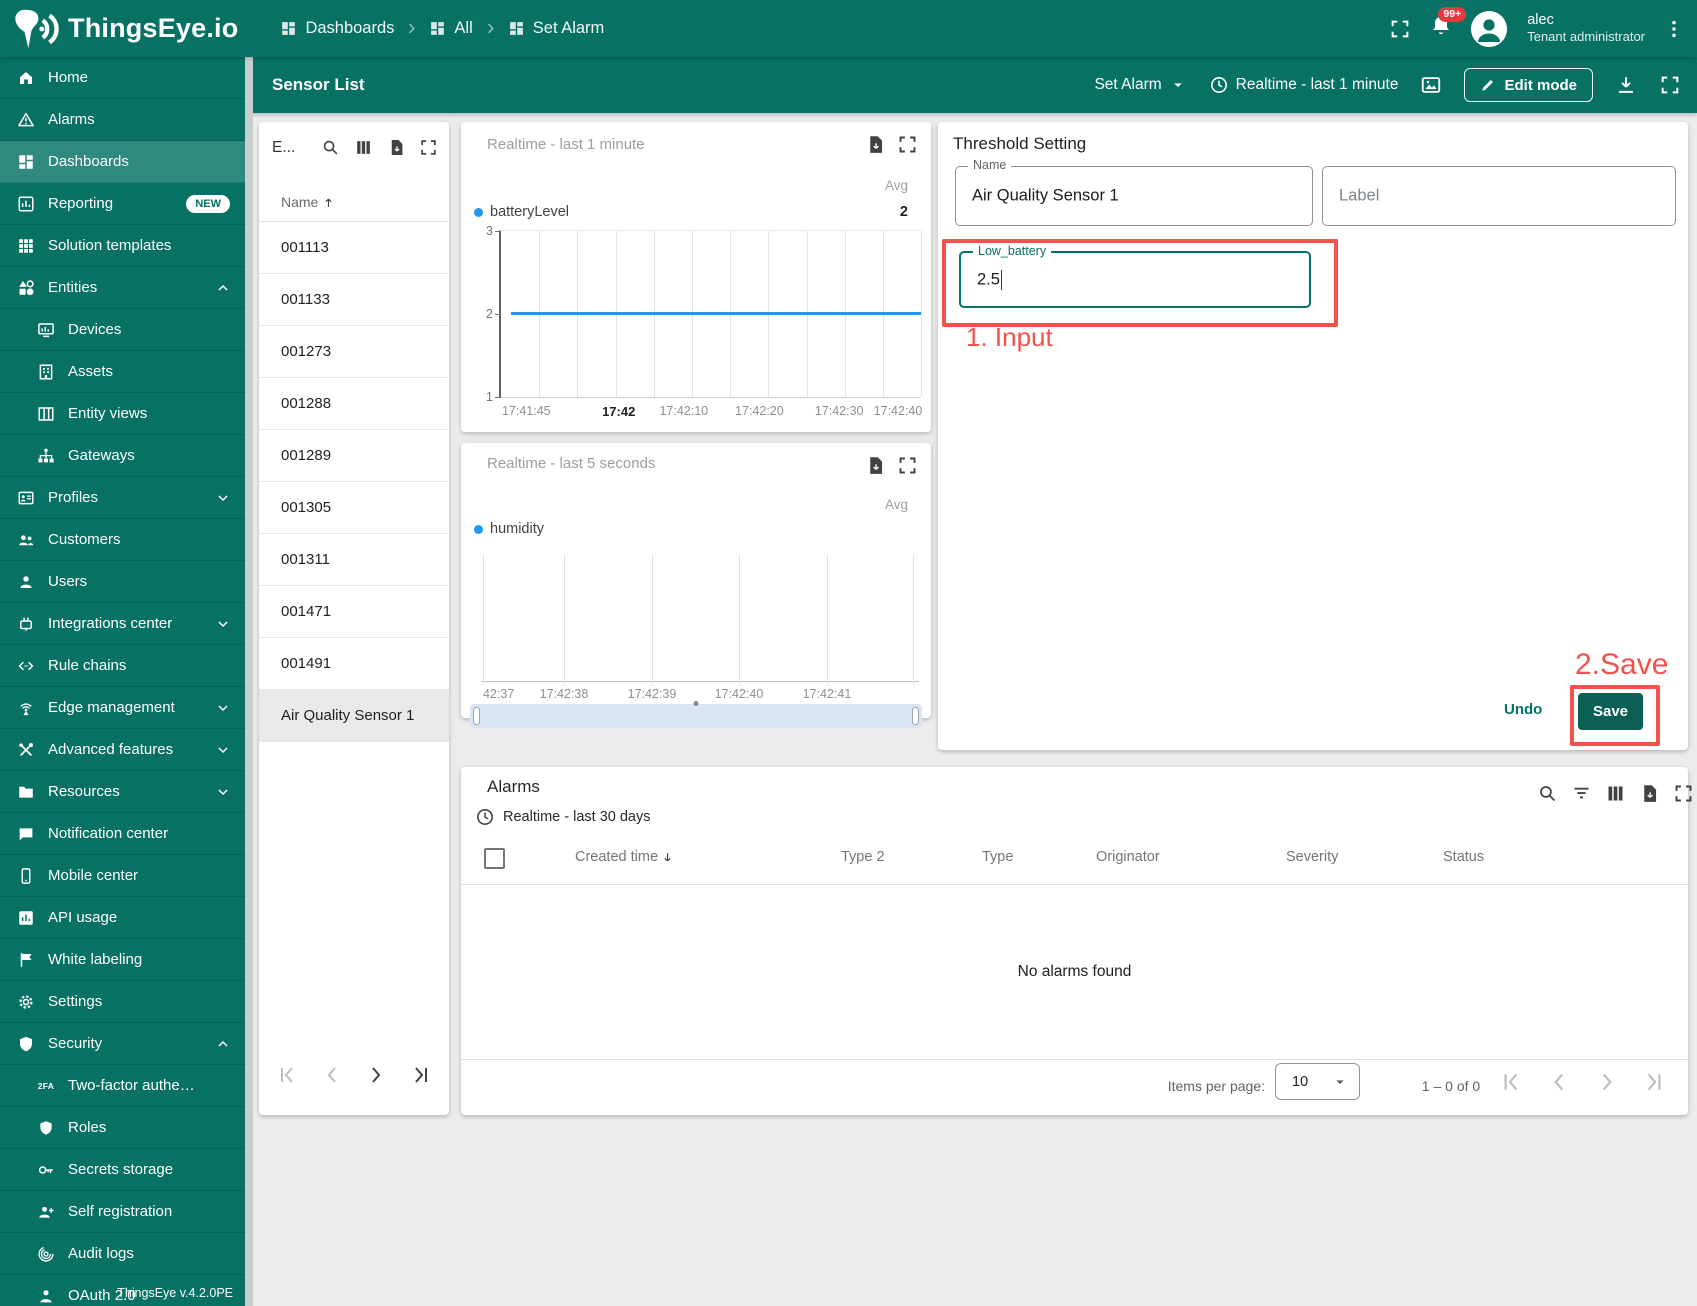 The height and width of the screenshot is (1306, 1697). I want to click on sidebar-item-white-labeling: White labeling, so click(122, 960).